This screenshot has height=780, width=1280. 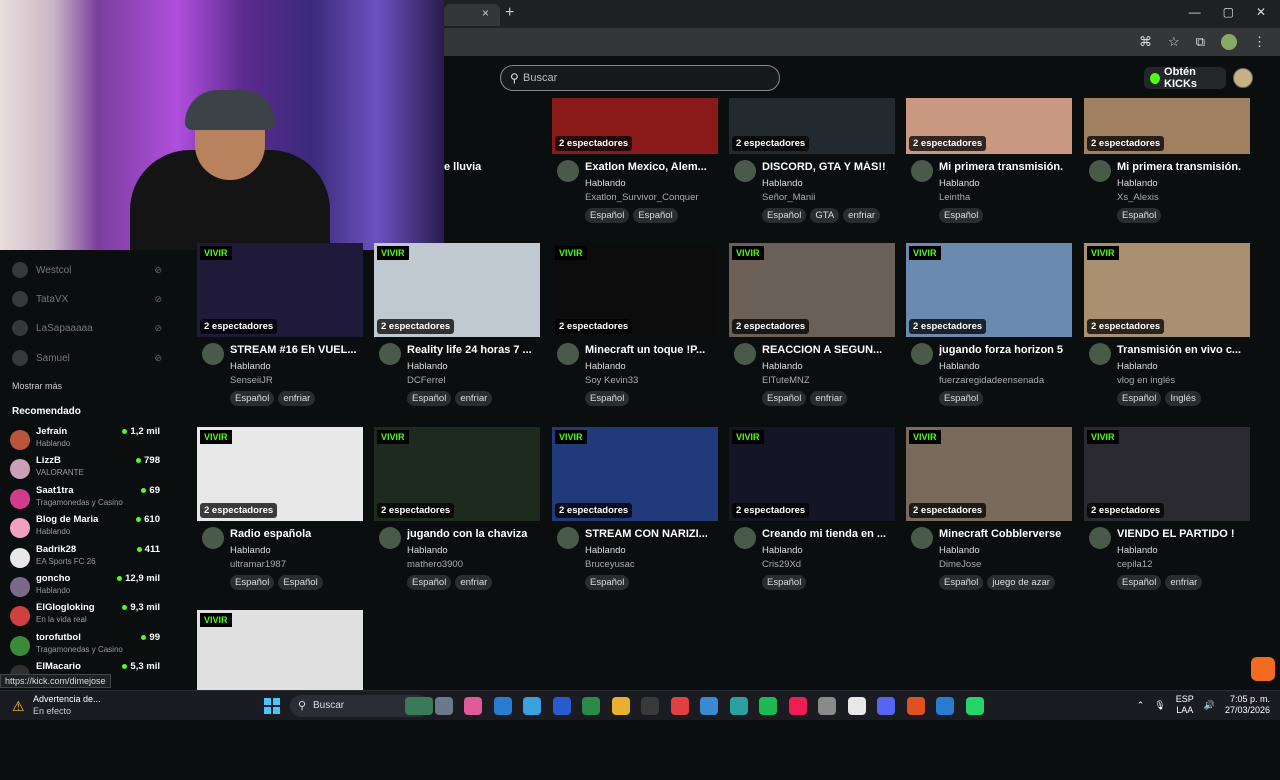 What do you see at coordinates (1146, 380) in the screenshot?
I see `streamer-name: vlog en inglés` at bounding box center [1146, 380].